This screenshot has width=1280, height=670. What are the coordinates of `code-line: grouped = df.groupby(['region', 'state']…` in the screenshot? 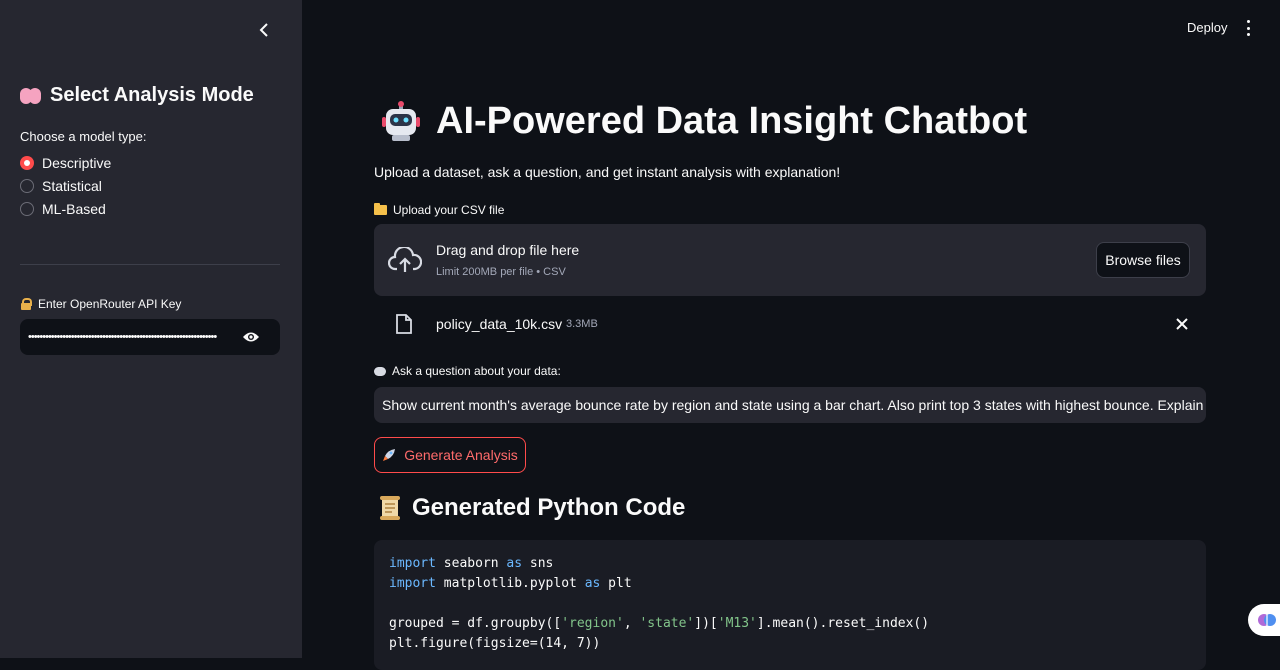 It's located at (659, 623).